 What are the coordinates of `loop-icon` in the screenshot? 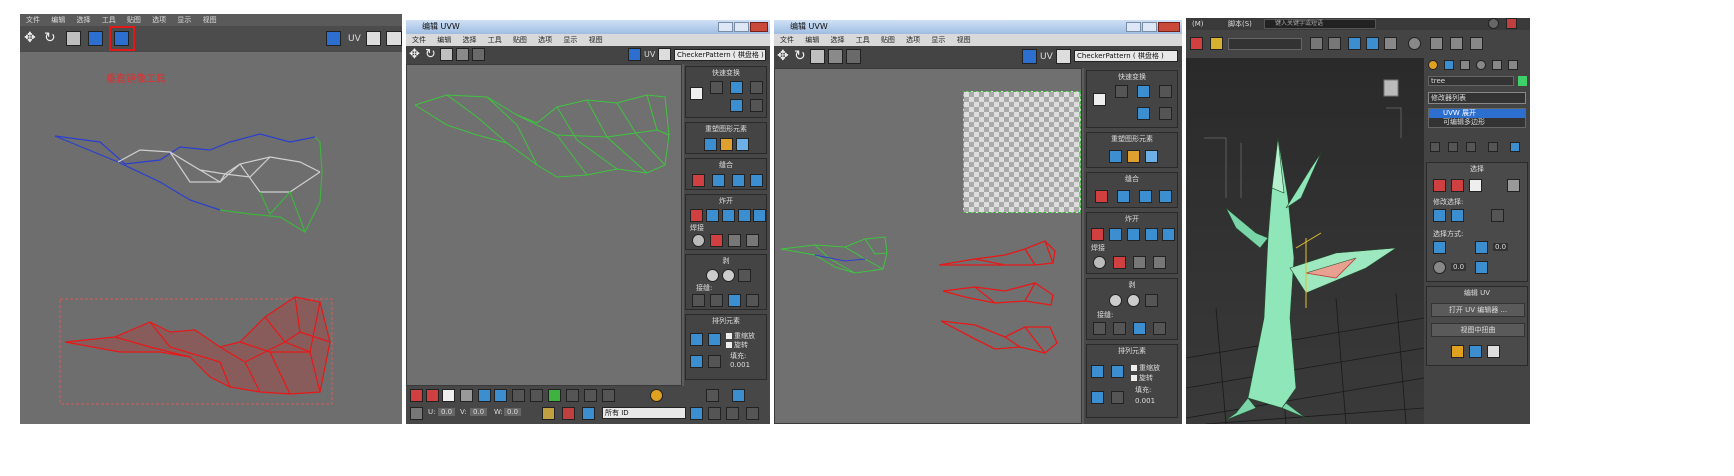 It's located at (518, 395).